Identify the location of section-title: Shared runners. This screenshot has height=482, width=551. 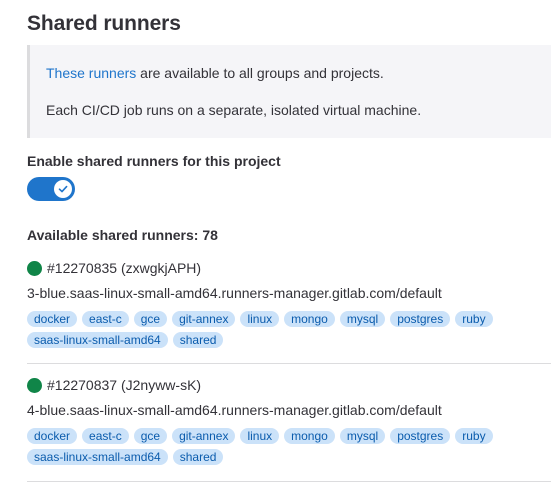
(104, 23).